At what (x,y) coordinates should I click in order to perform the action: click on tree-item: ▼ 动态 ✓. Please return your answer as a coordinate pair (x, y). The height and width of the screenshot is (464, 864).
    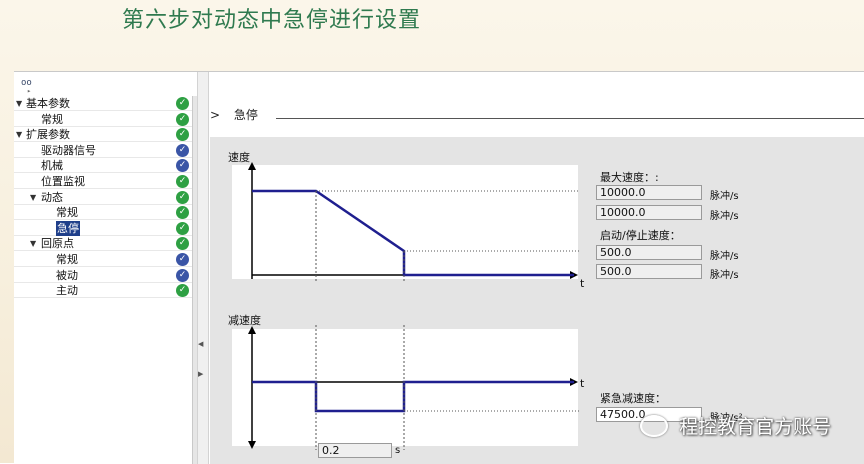
    Looking at the image, I should click on (103, 197).